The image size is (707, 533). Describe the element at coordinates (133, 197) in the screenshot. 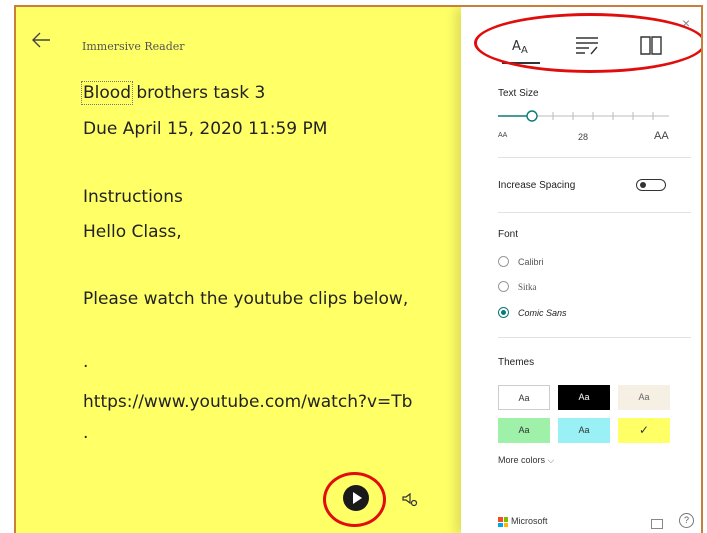

I see `instructions-heading: Instructions` at that location.